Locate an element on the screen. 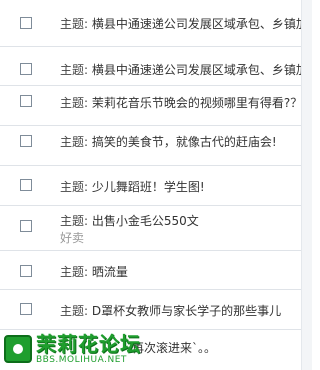  thread-subject: 主题: 出售小金毛公550文 is located at coordinates (129, 220).